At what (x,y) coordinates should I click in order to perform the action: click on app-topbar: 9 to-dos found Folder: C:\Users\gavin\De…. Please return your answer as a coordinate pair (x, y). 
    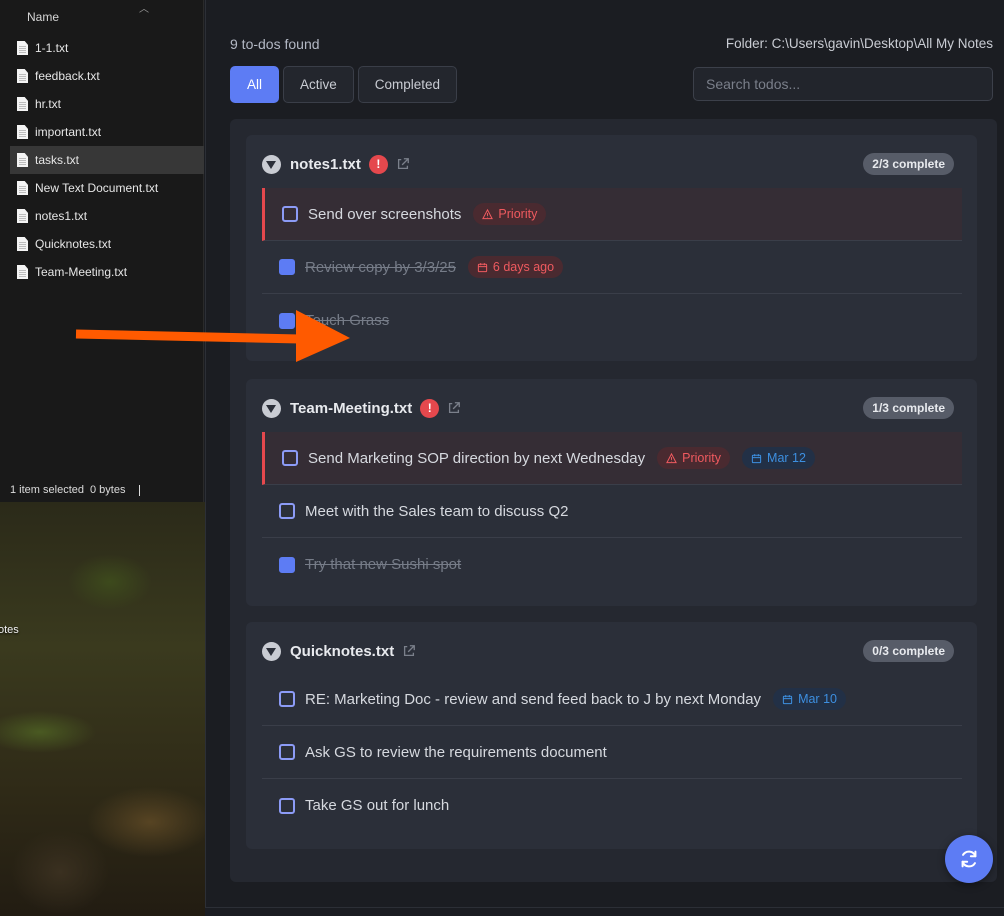
    Looking at the image, I should click on (614, 45).